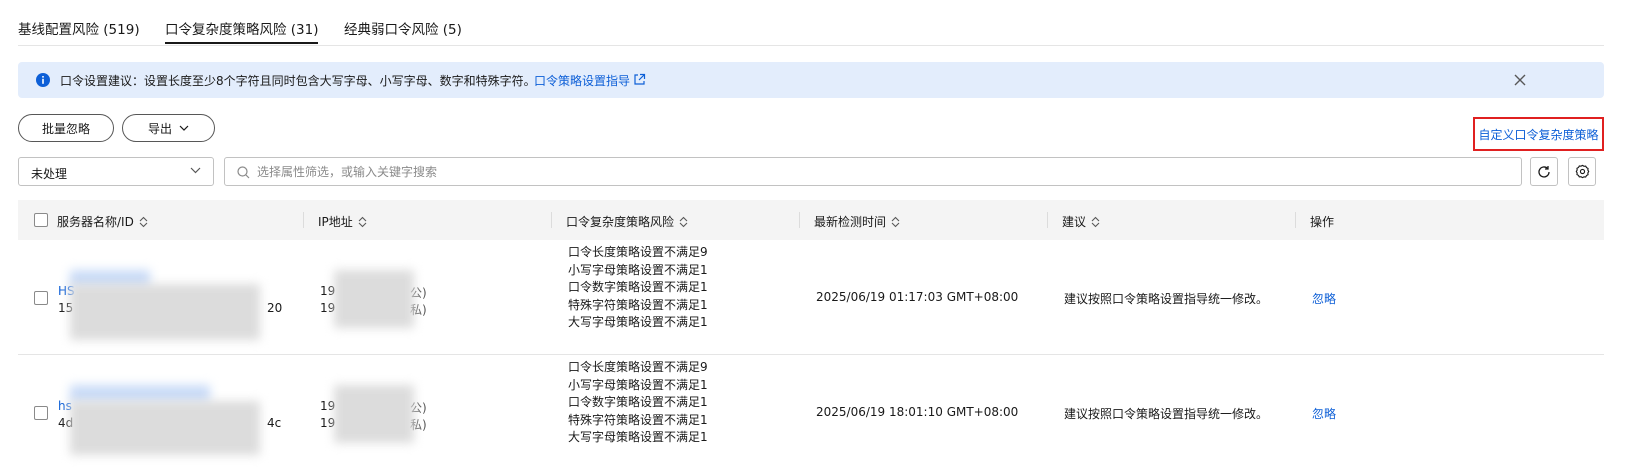 Image resolution: width=1632 pixels, height=471 pixels. What do you see at coordinates (79, 28) in the screenshot?
I see `tab-baseline-risk: 基线配置风险 (519)` at bounding box center [79, 28].